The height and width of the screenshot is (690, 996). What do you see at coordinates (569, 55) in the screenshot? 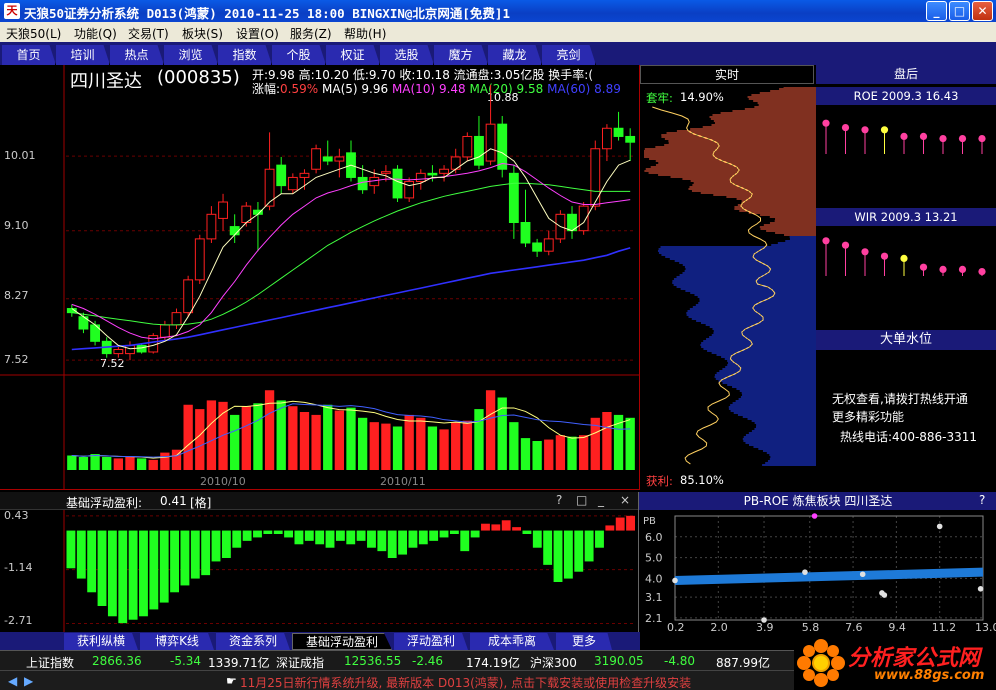
I see `tab-sword: 亮剑` at bounding box center [569, 55].